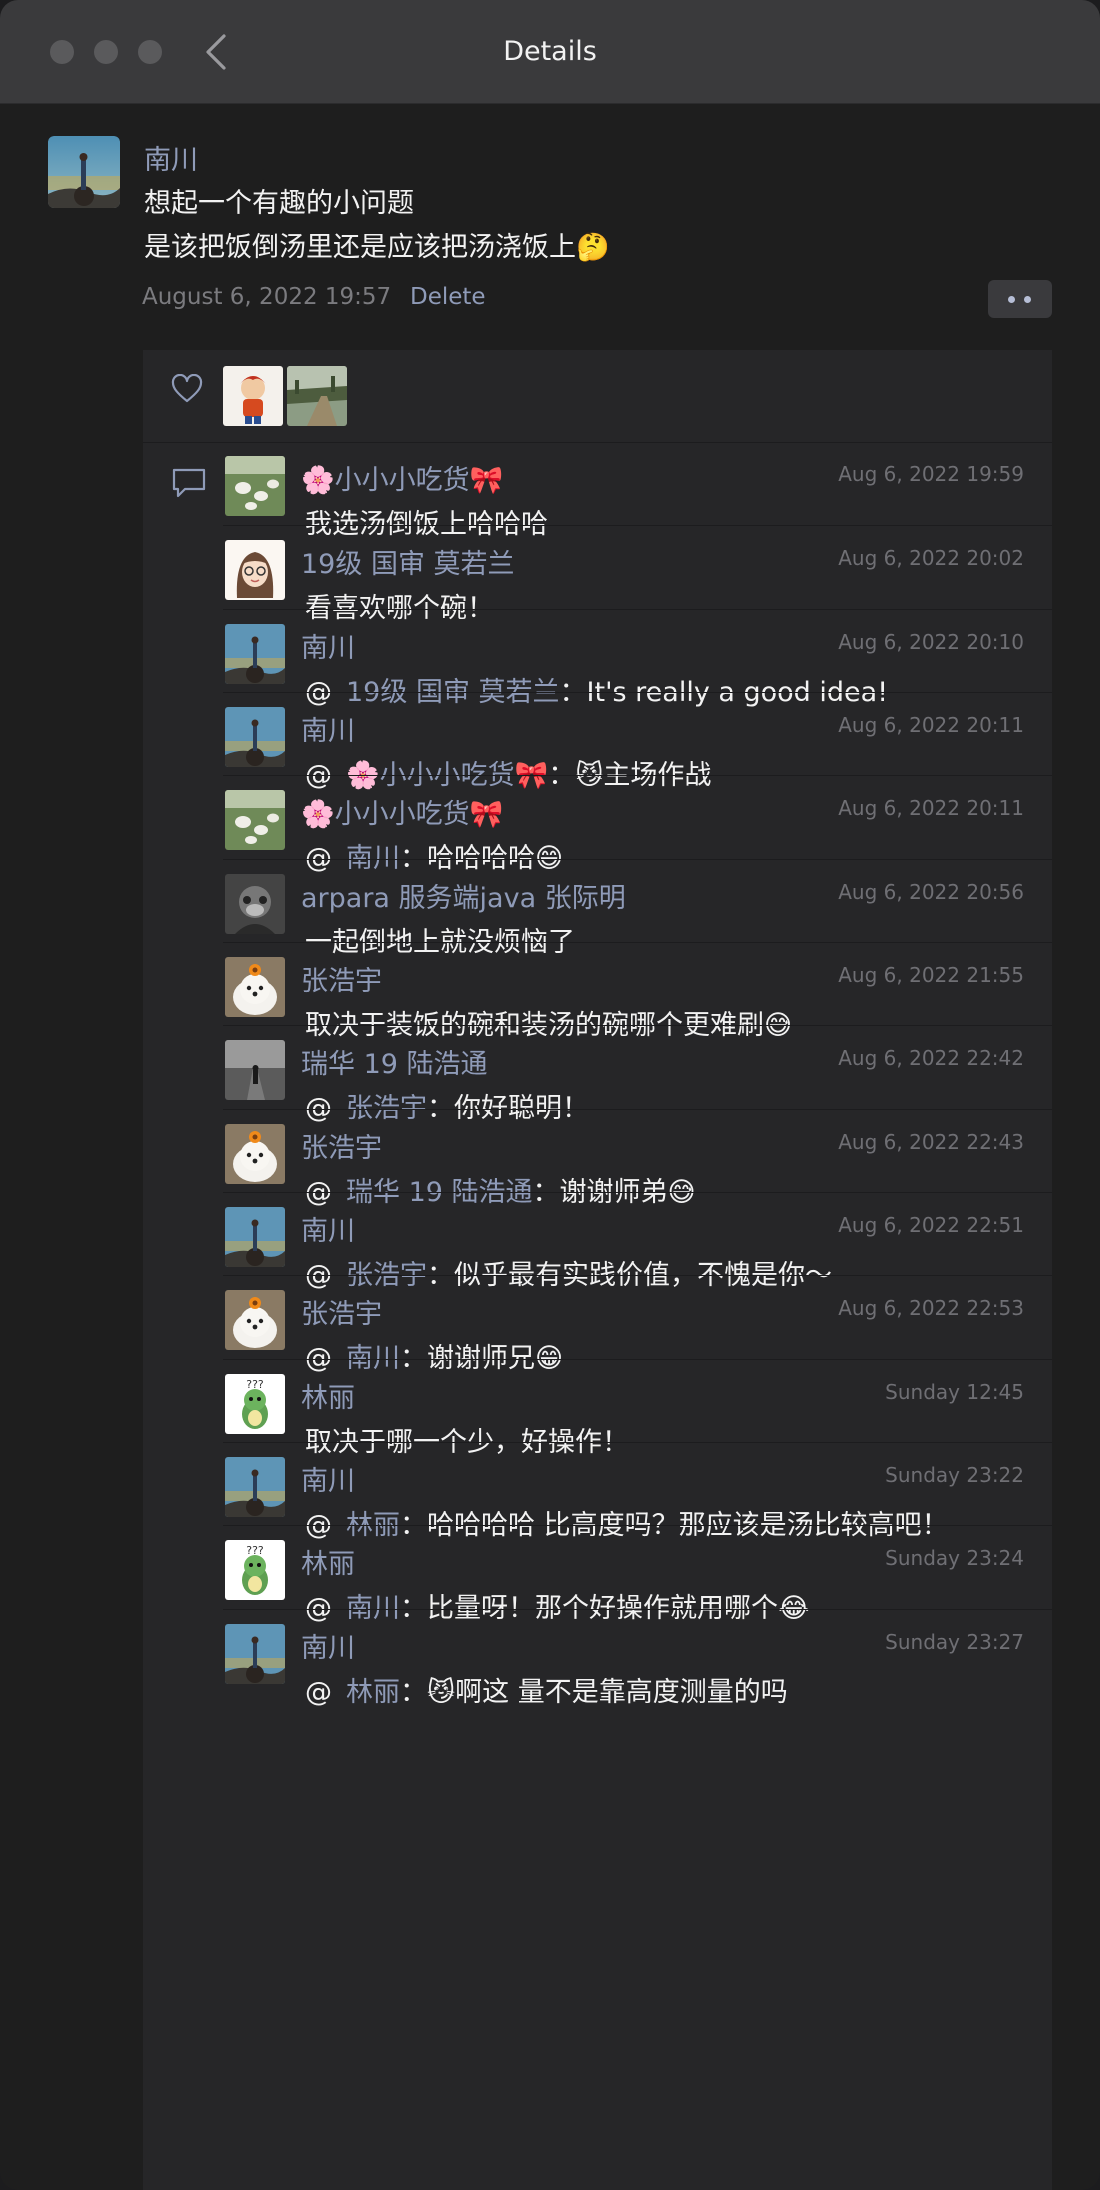 Image resolution: width=1100 pixels, height=2190 pixels. Describe the element at coordinates (637, 1658) in the screenshot. I see `comment-item: 南川 Sunday 23:27 @ 林丽：😼啊这 量不是靠高度测量的吗` at that location.